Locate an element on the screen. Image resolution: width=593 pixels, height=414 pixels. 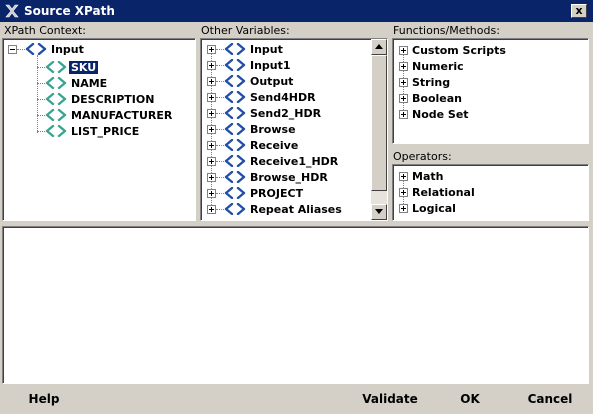
list-item: Browse_HDR is located at coordinates (267, 177).